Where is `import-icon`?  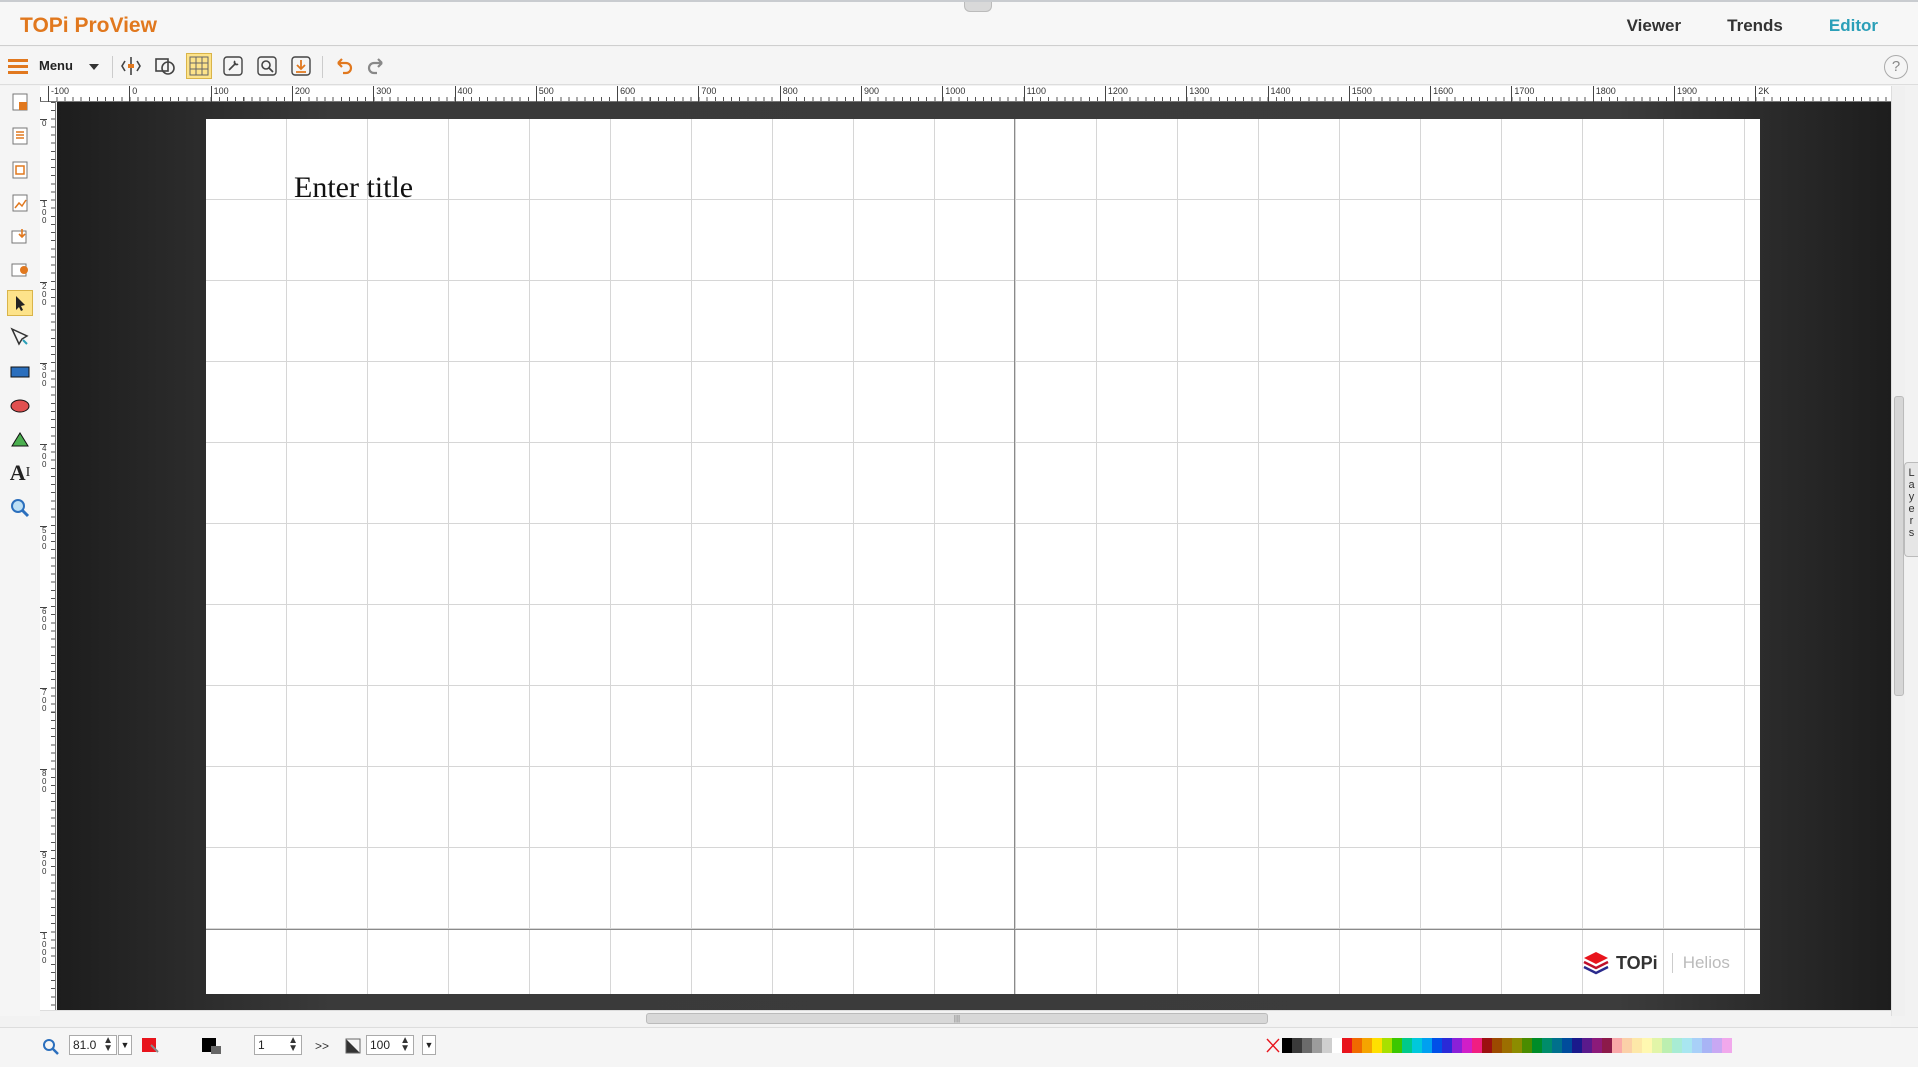 import-icon is located at coordinates (20, 236).